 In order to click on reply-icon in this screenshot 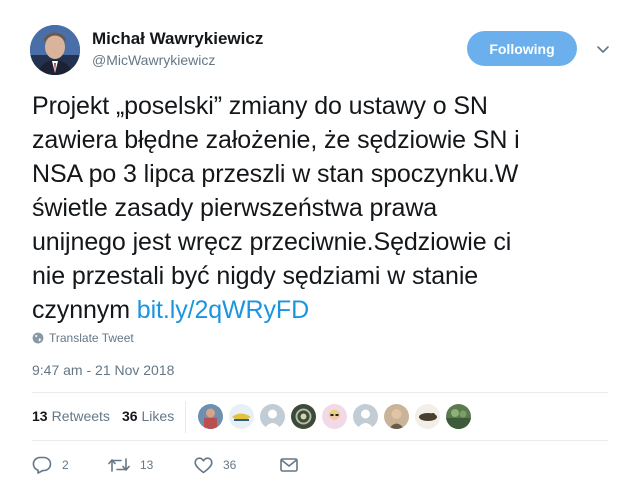, I will do `click(42, 465)`.